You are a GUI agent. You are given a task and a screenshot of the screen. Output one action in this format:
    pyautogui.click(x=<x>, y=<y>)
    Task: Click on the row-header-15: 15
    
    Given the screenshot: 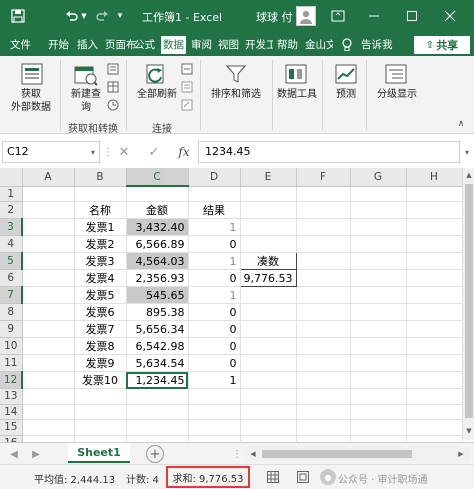 What is the action you would take?
    pyautogui.click(x=11, y=427)
    